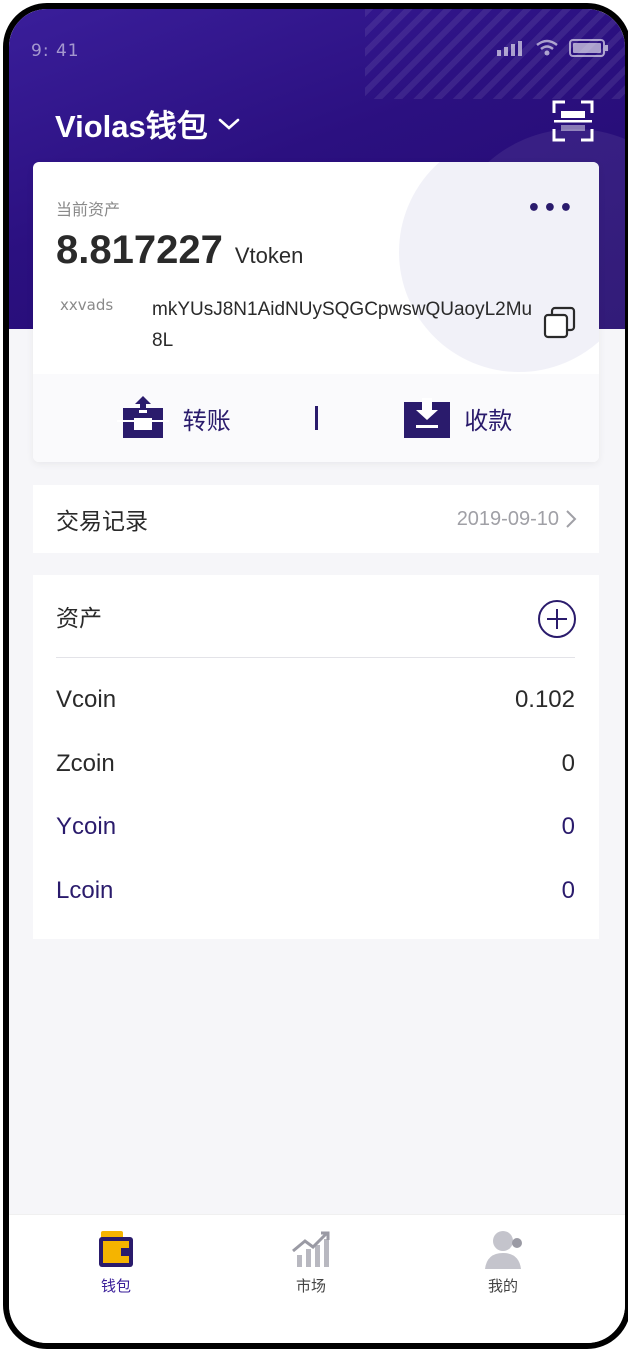 The image size is (628, 1349). I want to click on receive-label: 收款, so click(488, 420).